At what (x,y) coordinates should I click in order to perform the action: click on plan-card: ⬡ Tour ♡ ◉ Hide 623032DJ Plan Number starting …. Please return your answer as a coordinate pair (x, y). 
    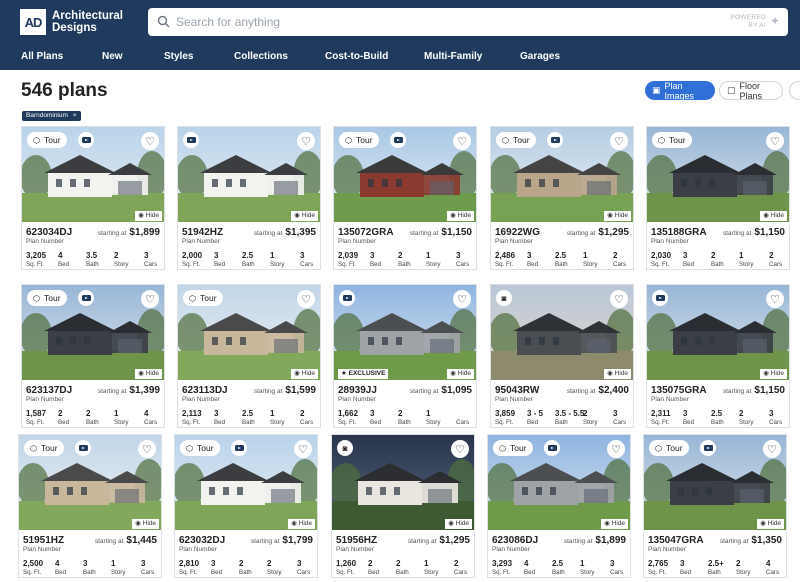
    Looking at the image, I should click on (246, 506).